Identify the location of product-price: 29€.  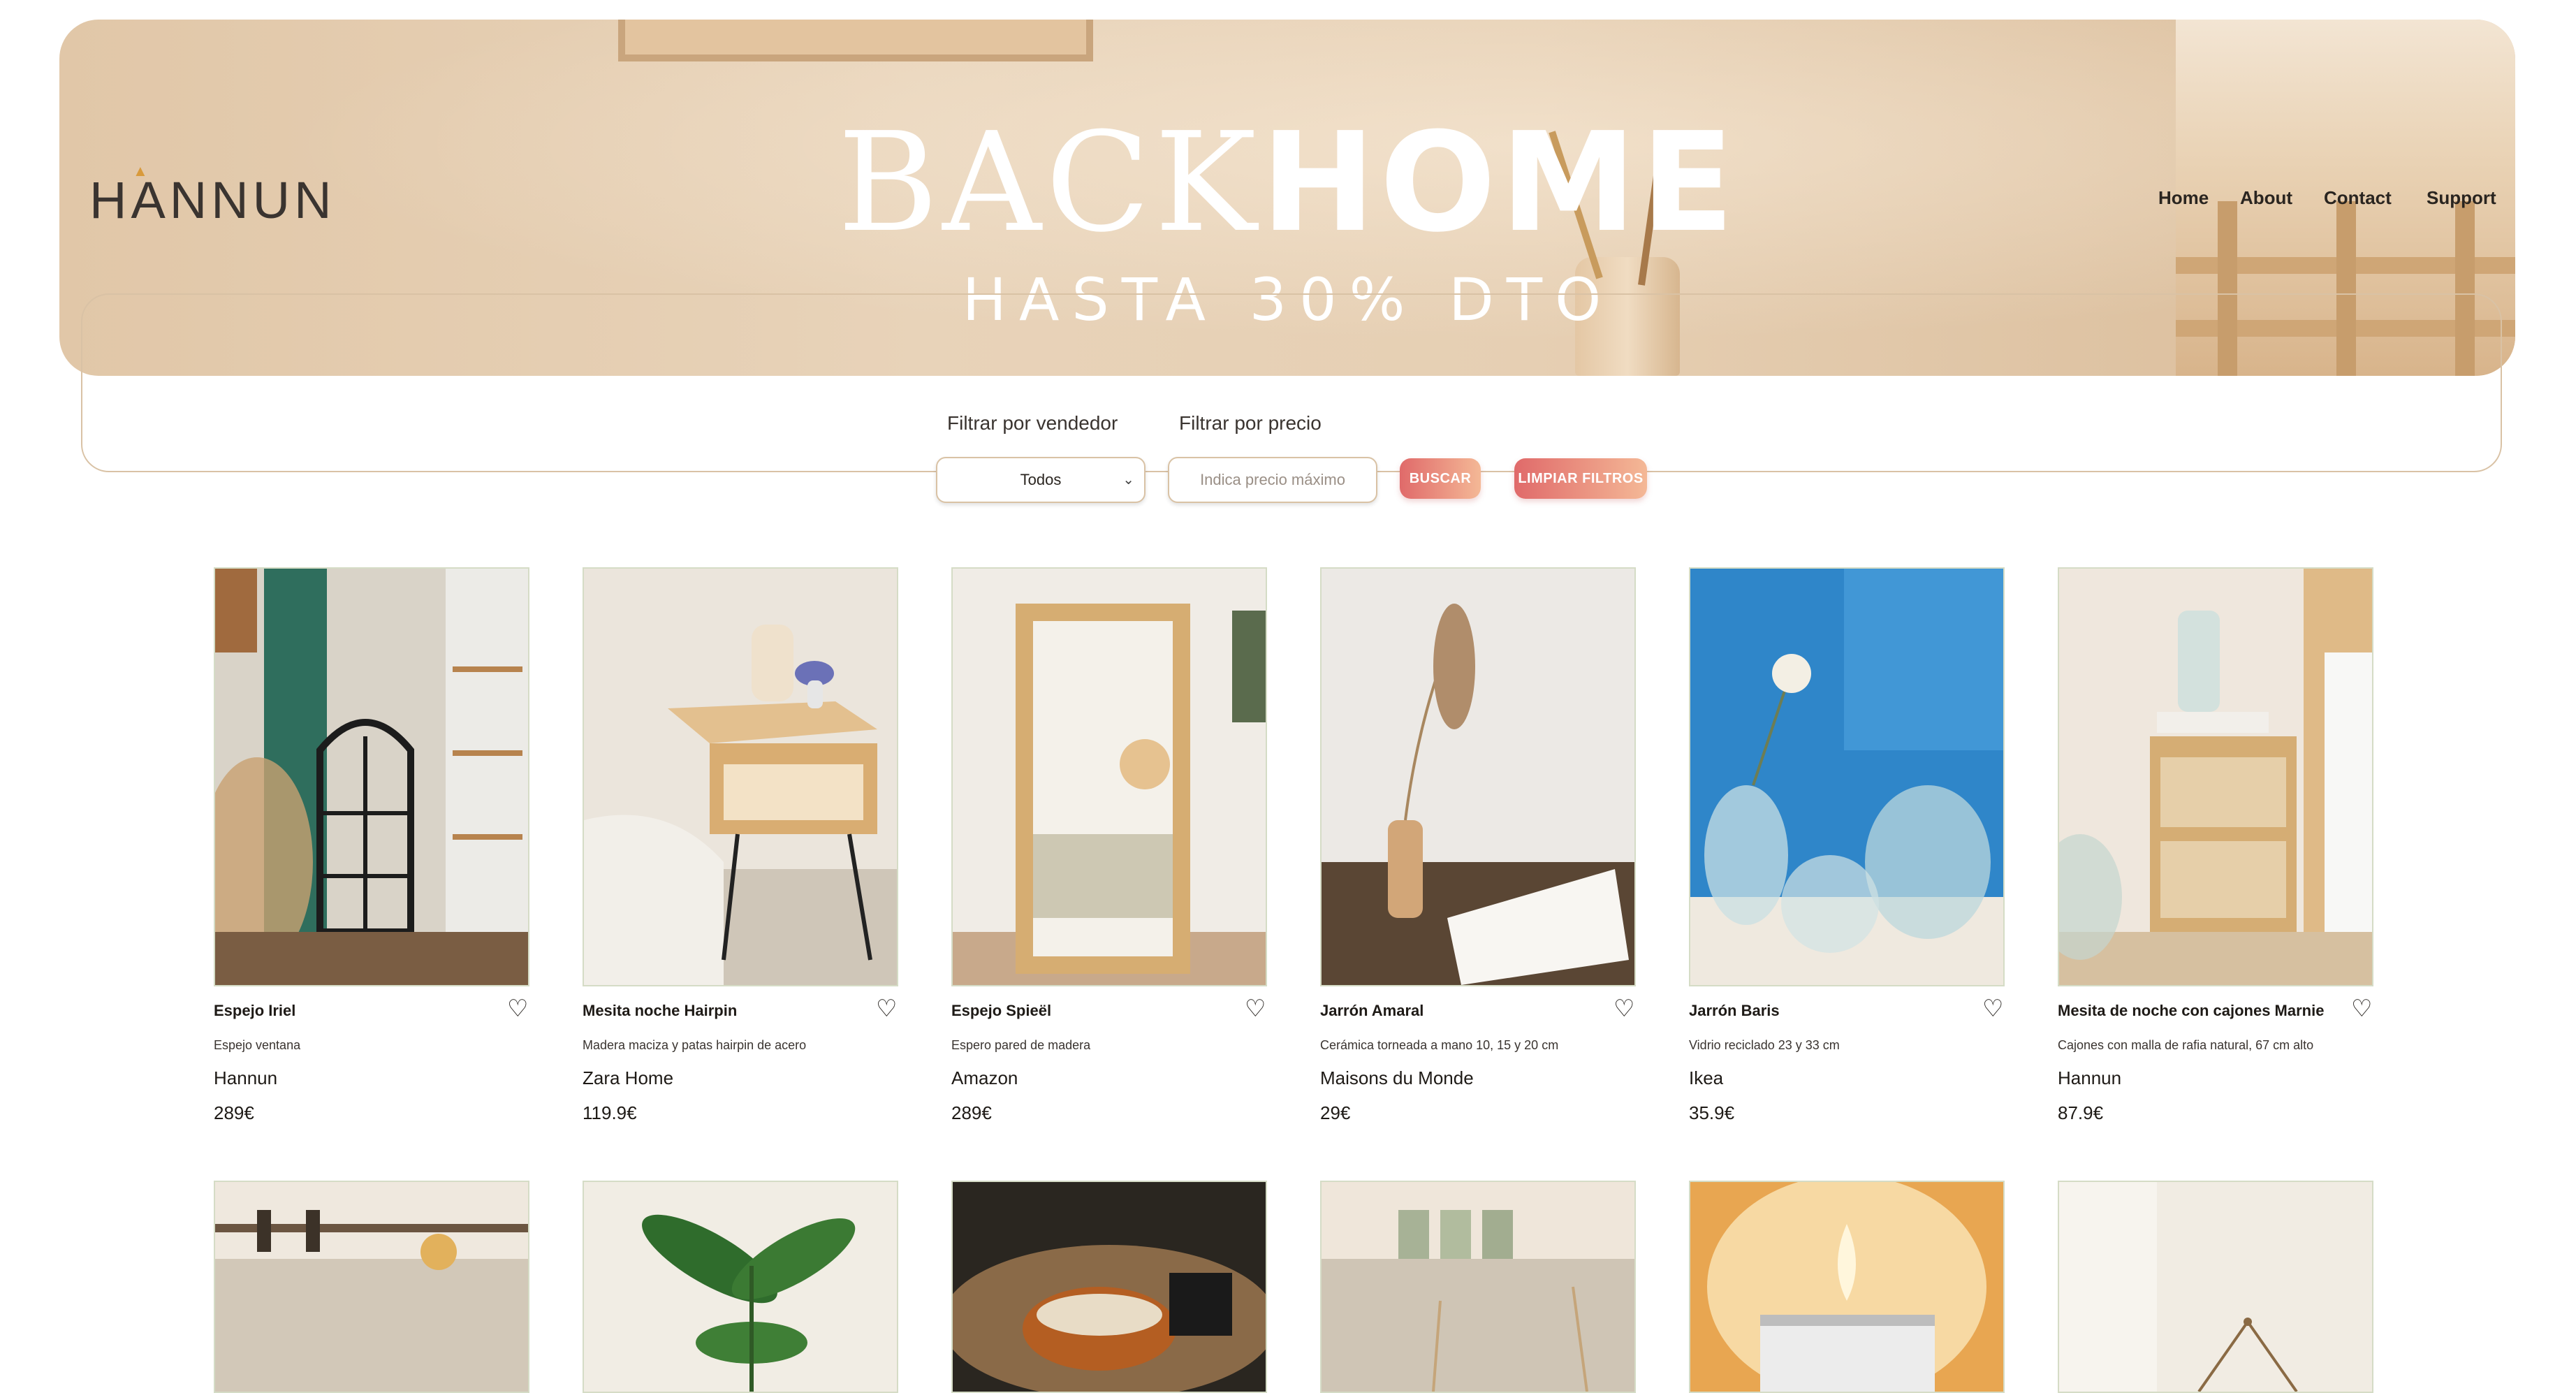
(1335, 1112).